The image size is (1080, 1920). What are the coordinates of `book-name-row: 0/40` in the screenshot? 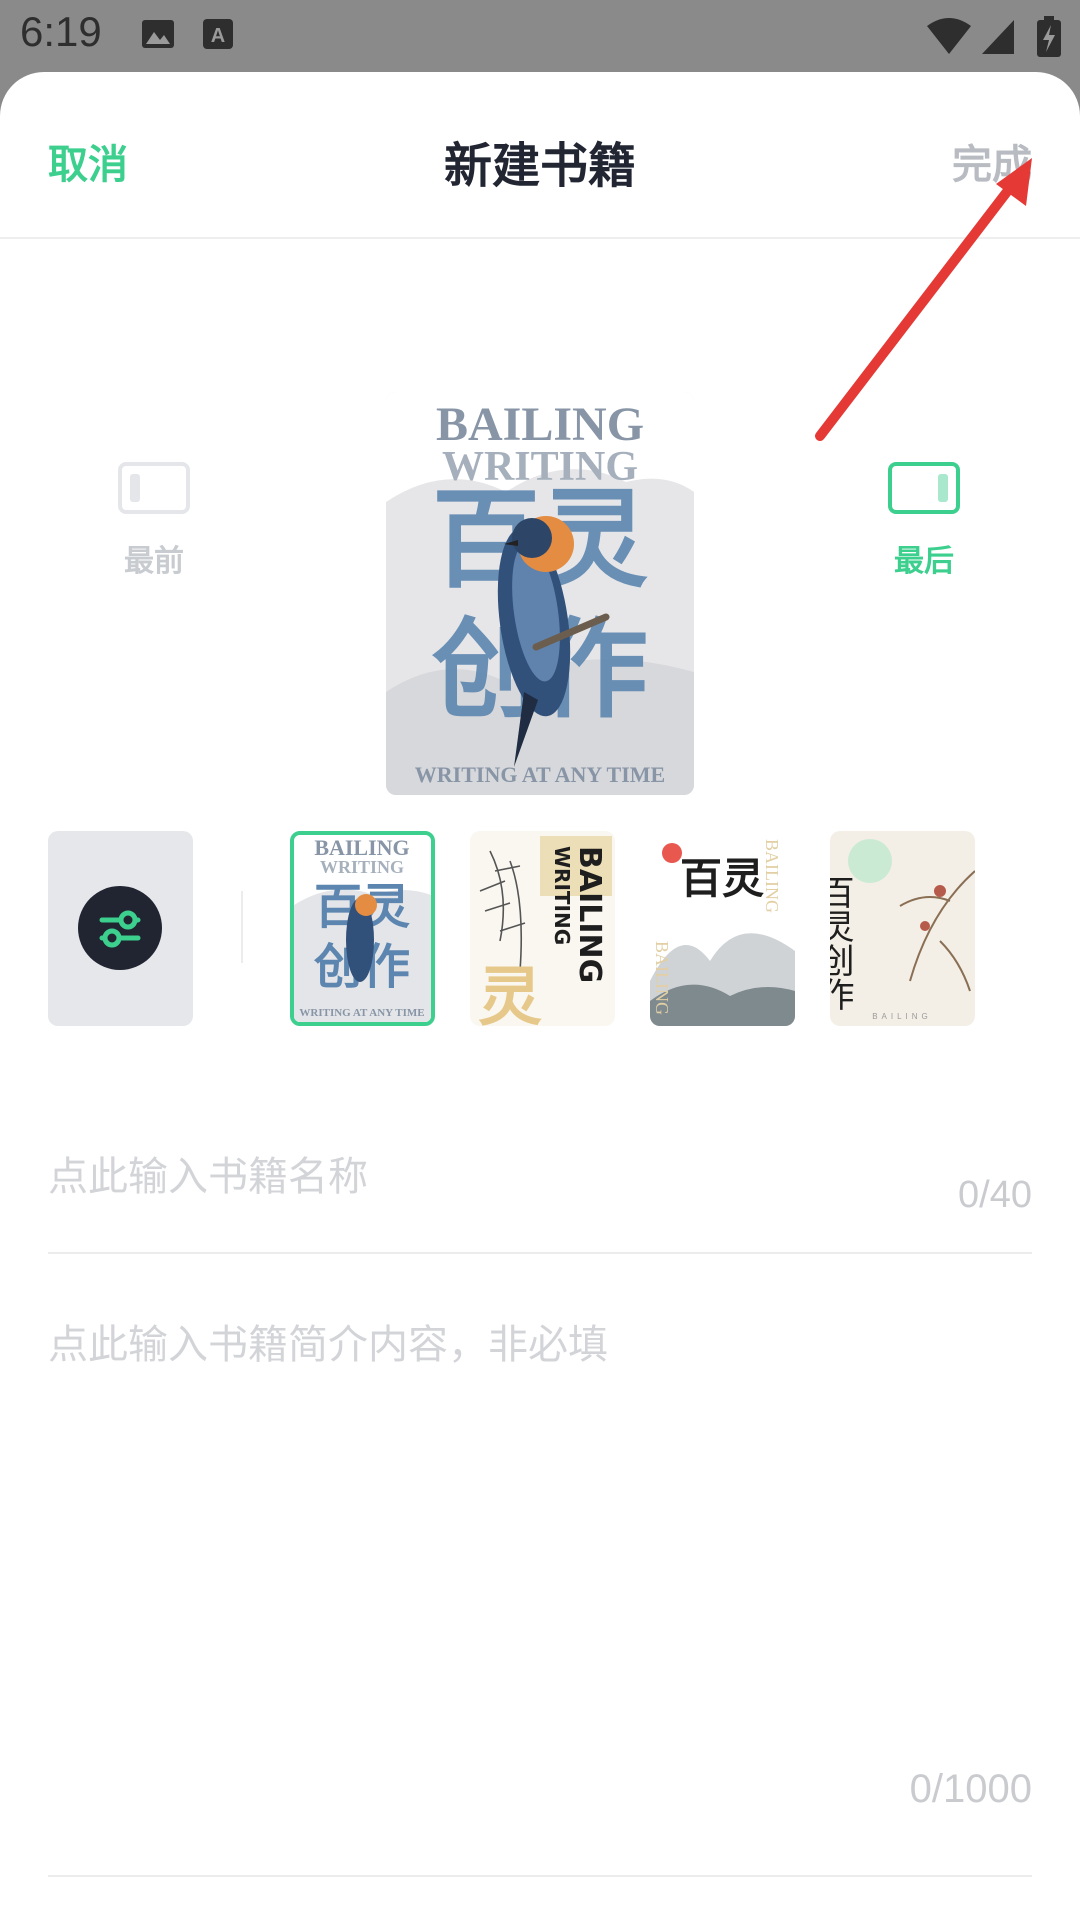 It's located at (540, 1193).